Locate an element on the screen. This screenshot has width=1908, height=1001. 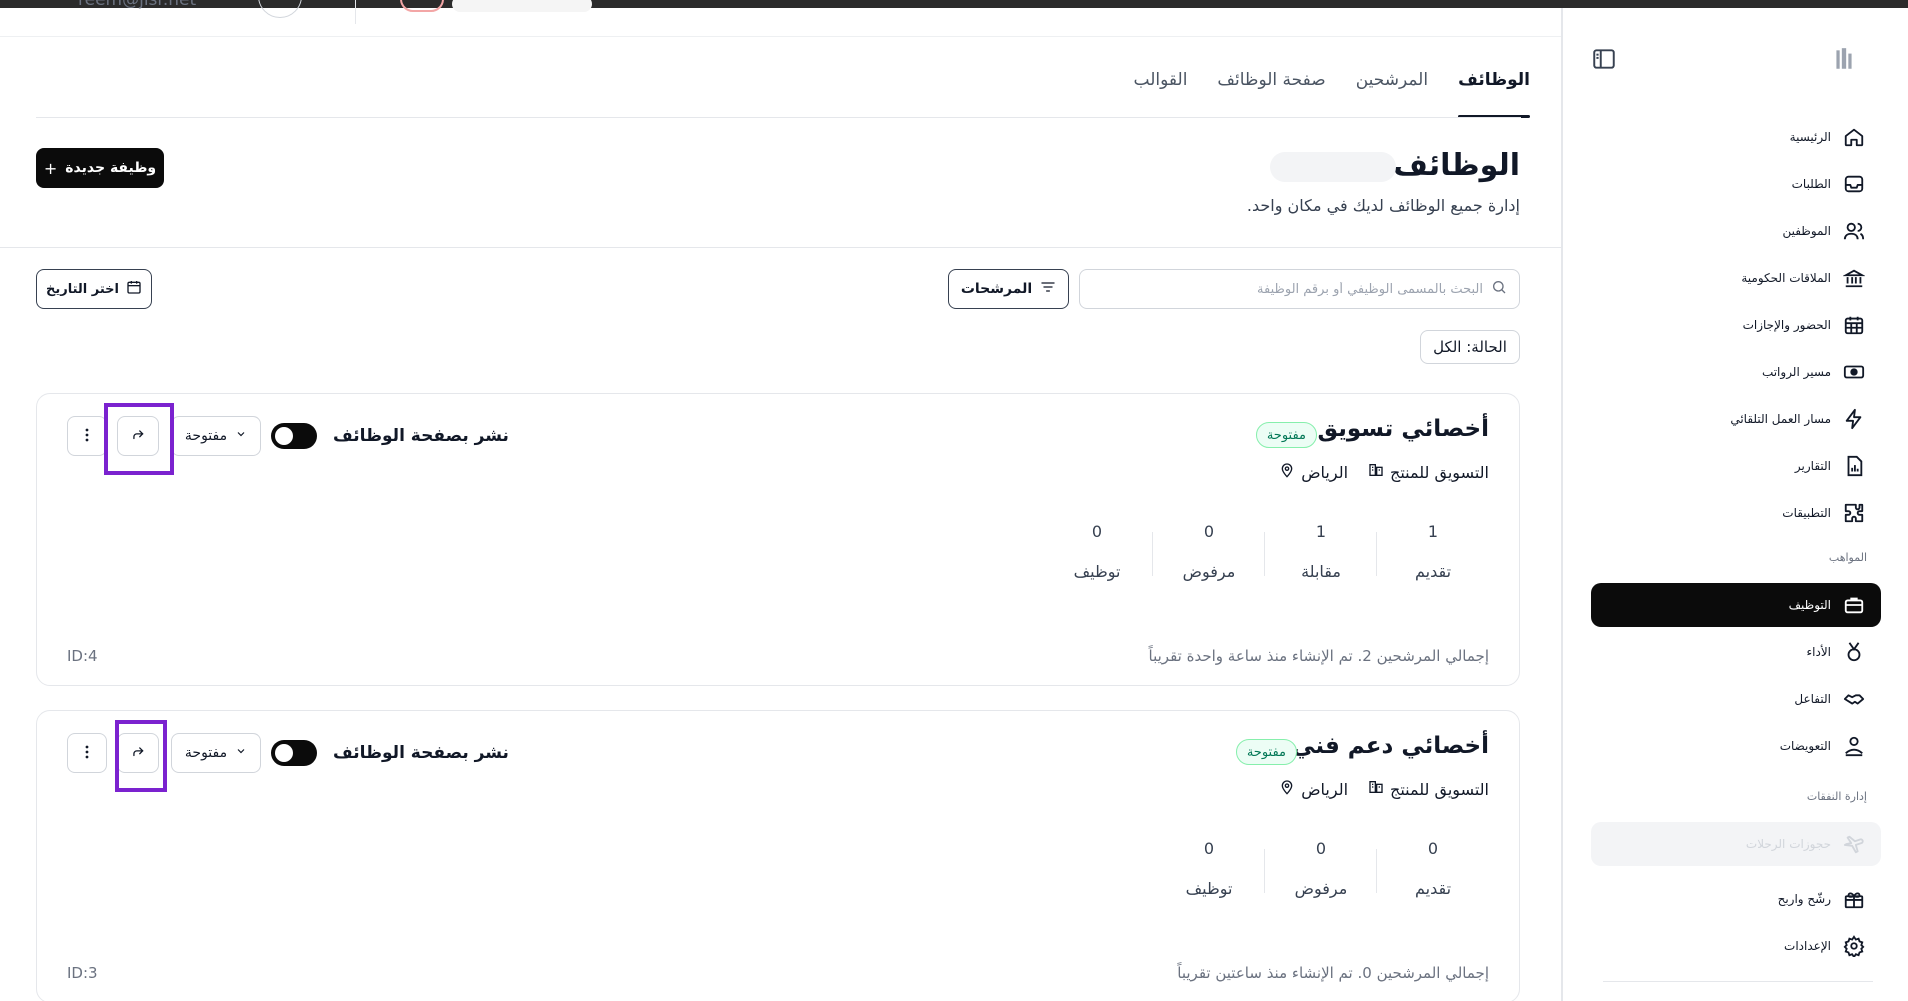
new-job-button: وظيفة جديدة + is located at coordinates (100, 168).